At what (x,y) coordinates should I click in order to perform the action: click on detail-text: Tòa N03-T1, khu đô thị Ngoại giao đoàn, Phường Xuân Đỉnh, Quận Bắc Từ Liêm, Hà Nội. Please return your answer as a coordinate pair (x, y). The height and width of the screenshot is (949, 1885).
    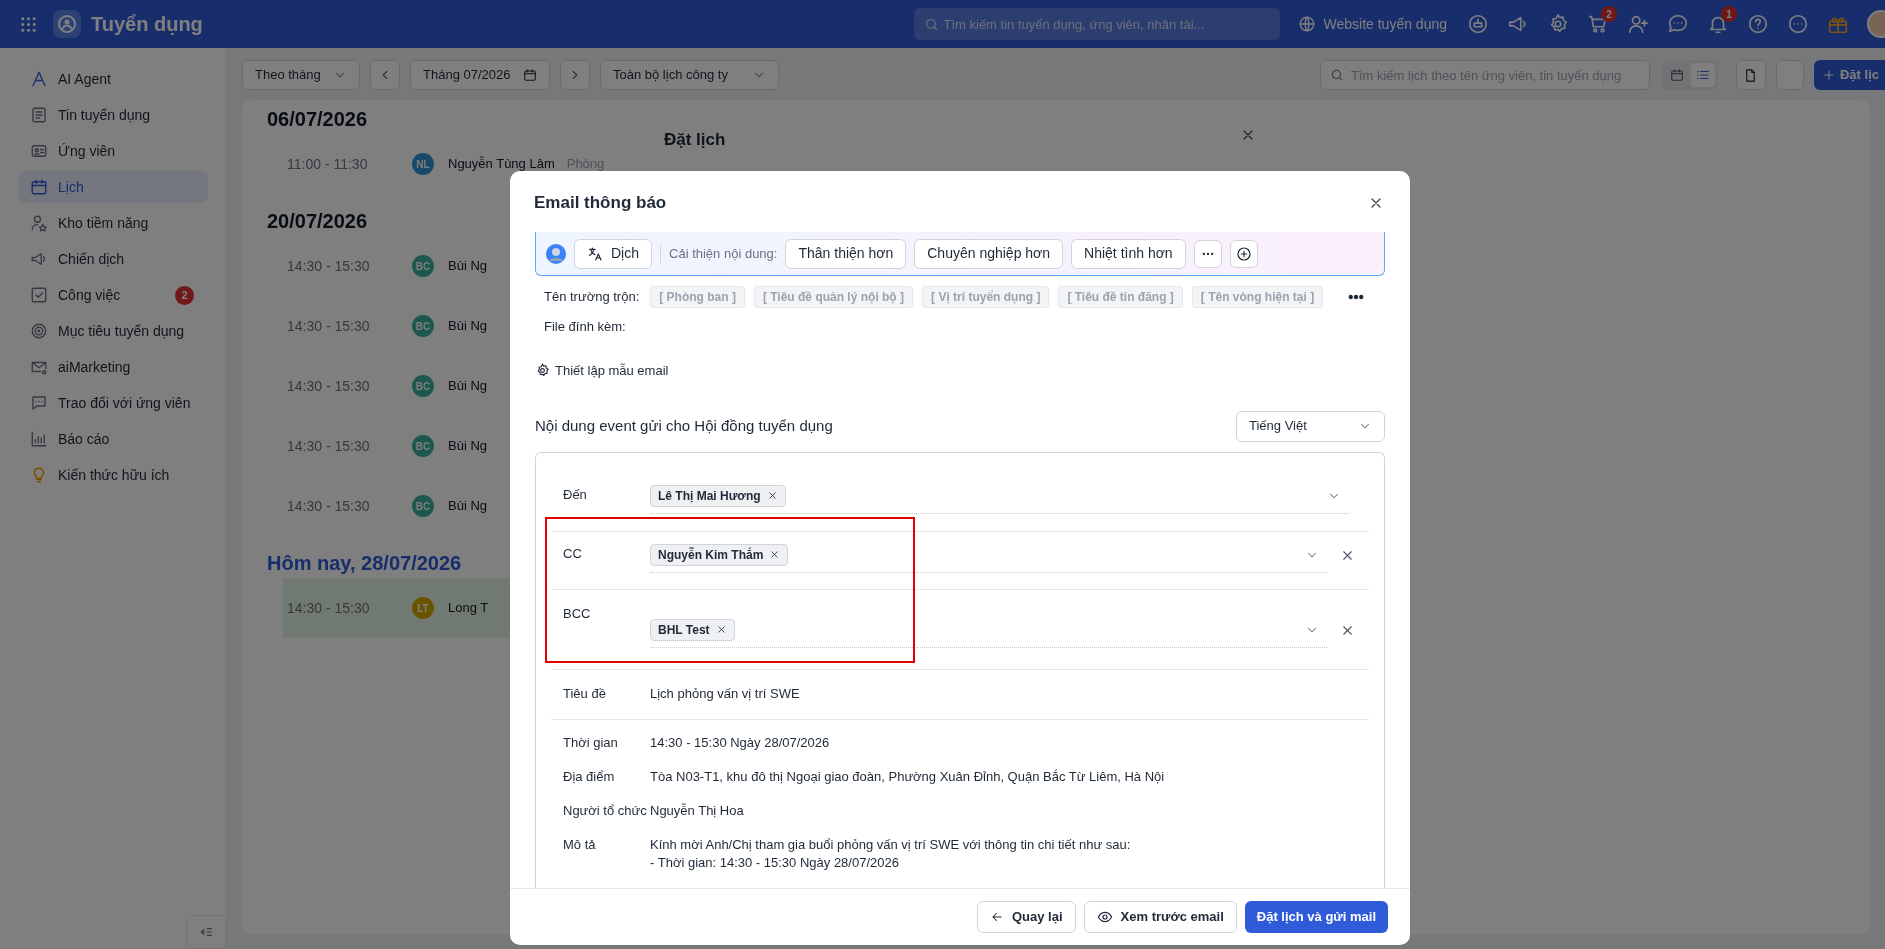
    Looking at the image, I should click on (907, 776).